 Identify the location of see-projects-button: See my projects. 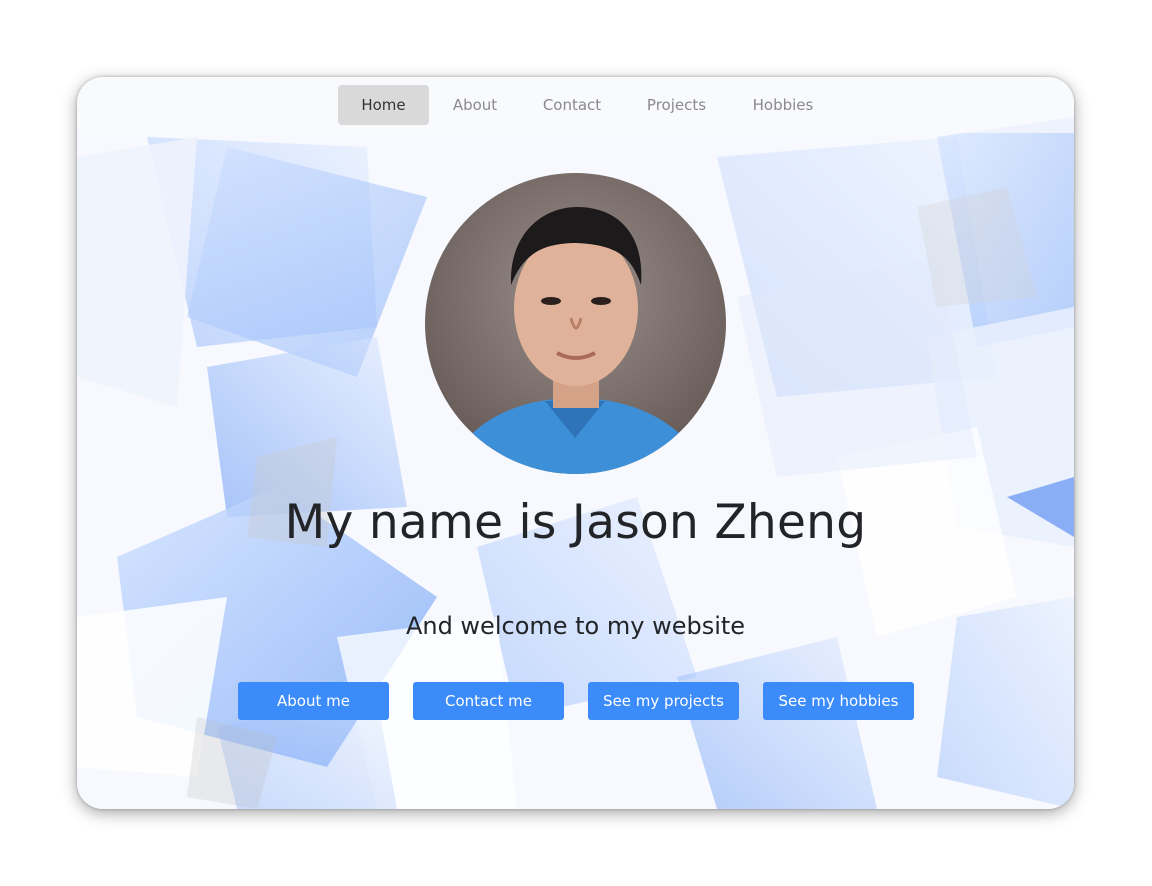
(663, 701).